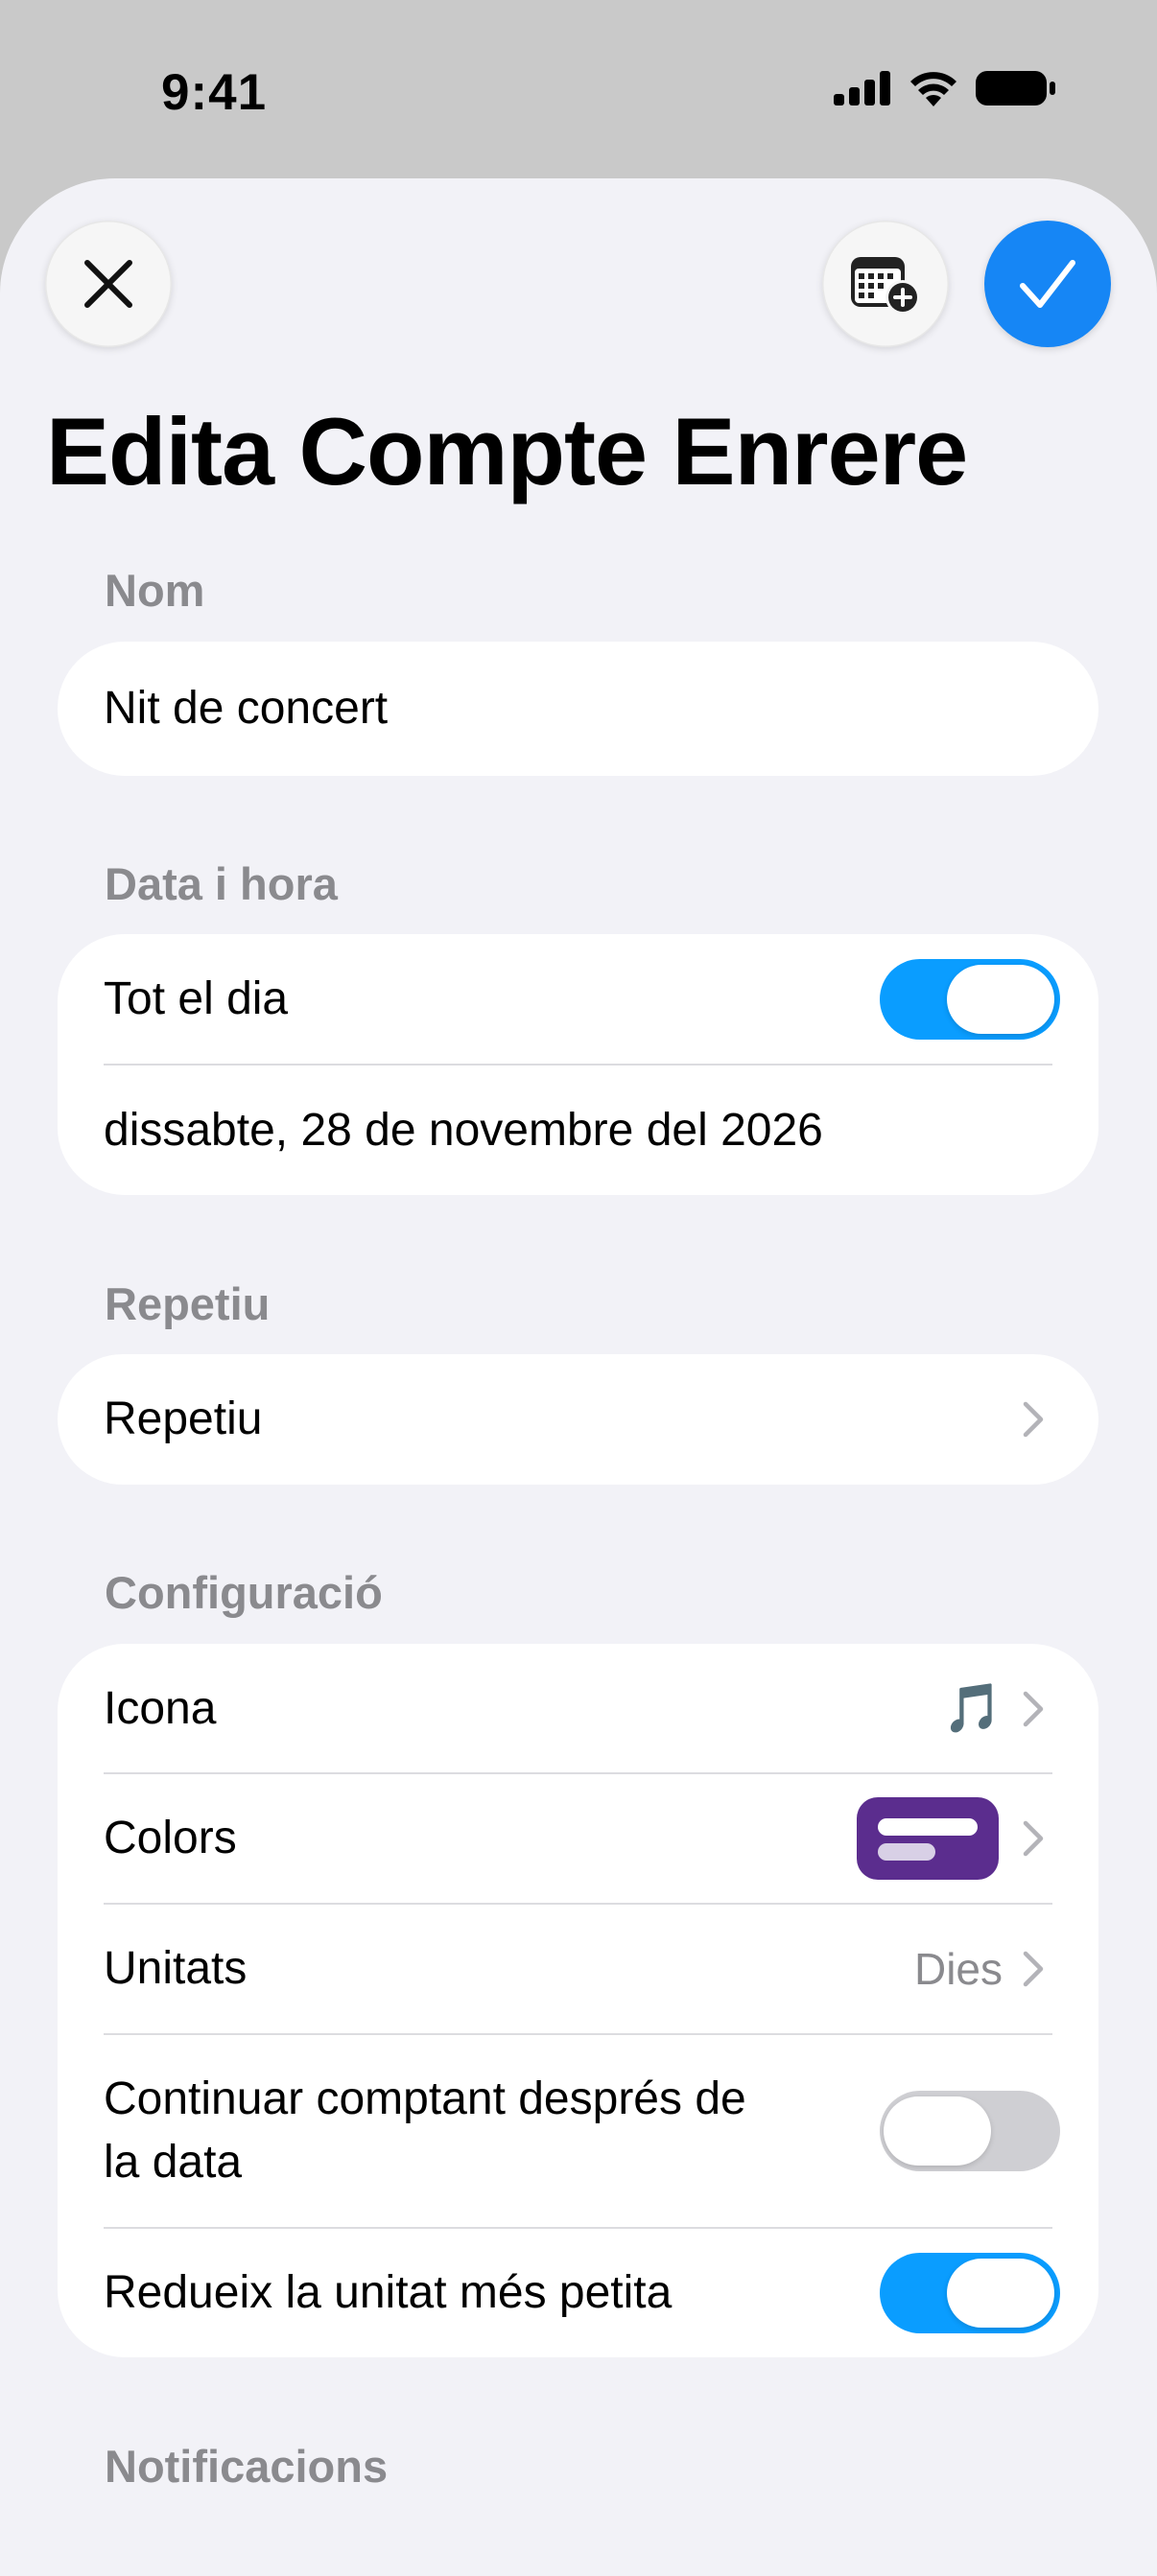 The width and height of the screenshot is (1157, 2576). Describe the element at coordinates (170, 1838) in the screenshot. I see `colors-label: Colors` at that location.